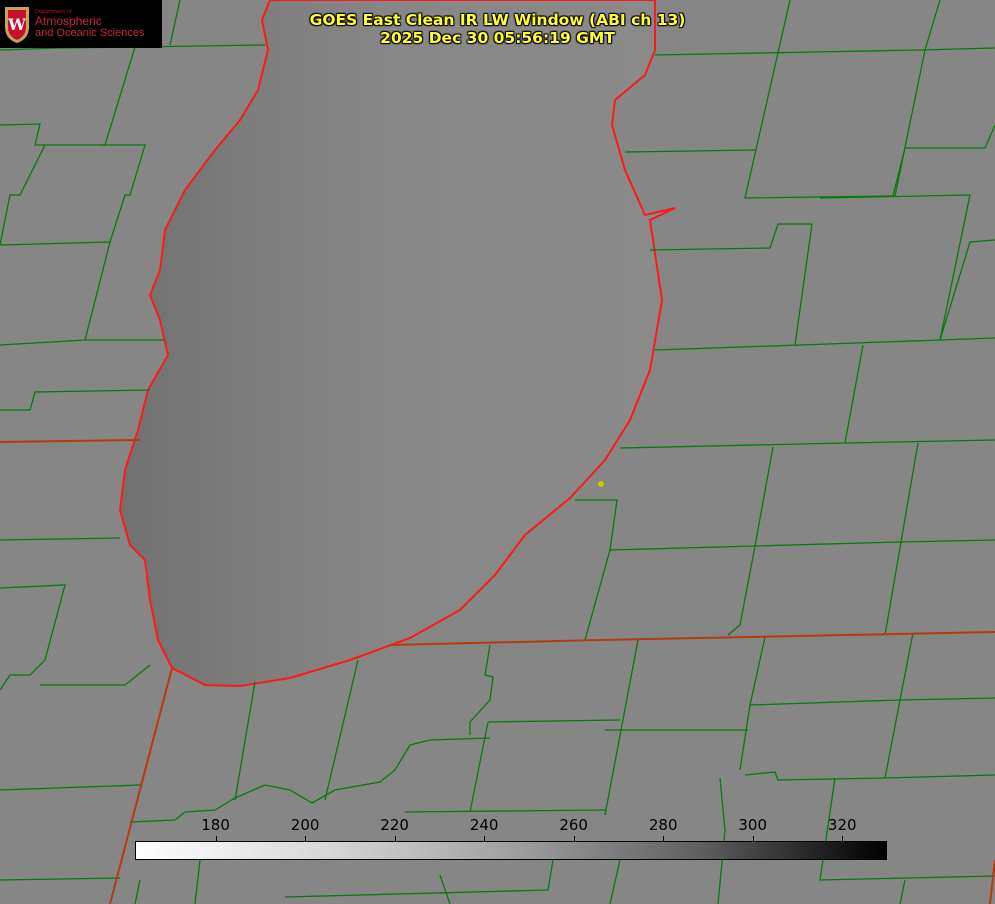 Image resolution: width=995 pixels, height=904 pixels. I want to click on colorbar-tick-label: 260, so click(573, 825).